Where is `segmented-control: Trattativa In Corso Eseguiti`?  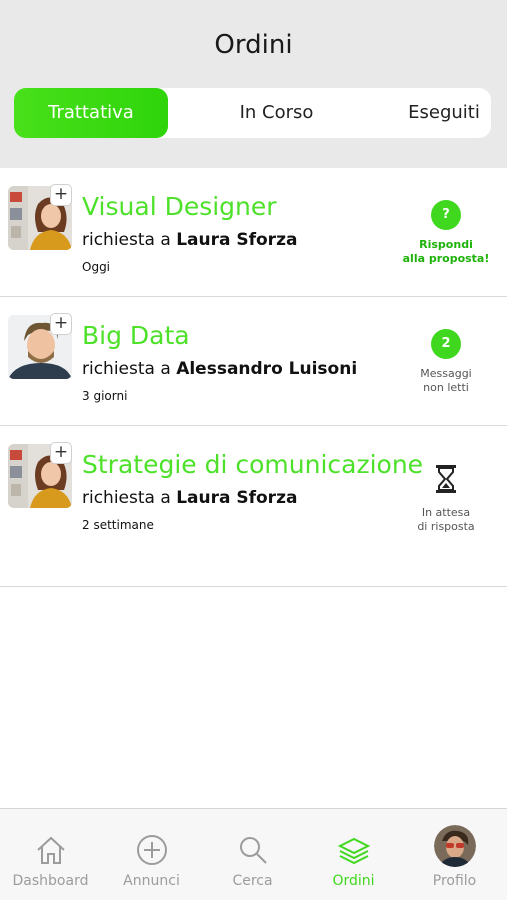 segmented-control: Trattativa In Corso Eseguiti is located at coordinates (252, 113).